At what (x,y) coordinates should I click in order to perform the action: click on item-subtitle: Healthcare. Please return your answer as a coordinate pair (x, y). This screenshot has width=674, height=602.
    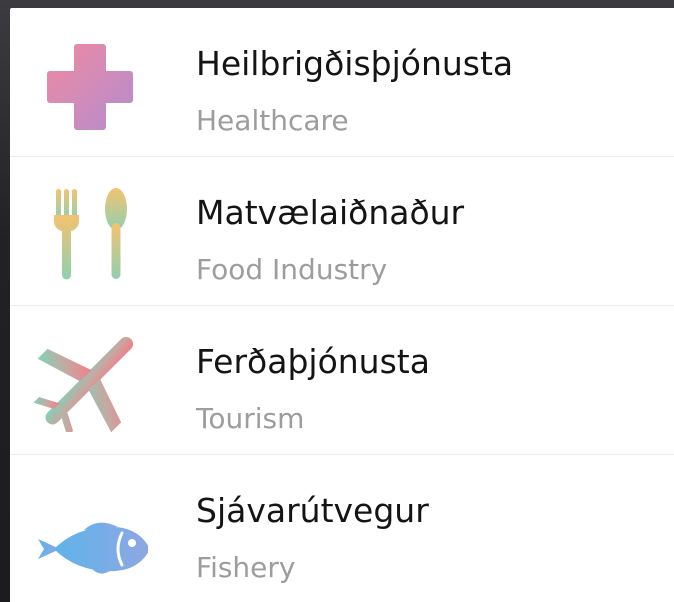
    Looking at the image, I should click on (272, 120).